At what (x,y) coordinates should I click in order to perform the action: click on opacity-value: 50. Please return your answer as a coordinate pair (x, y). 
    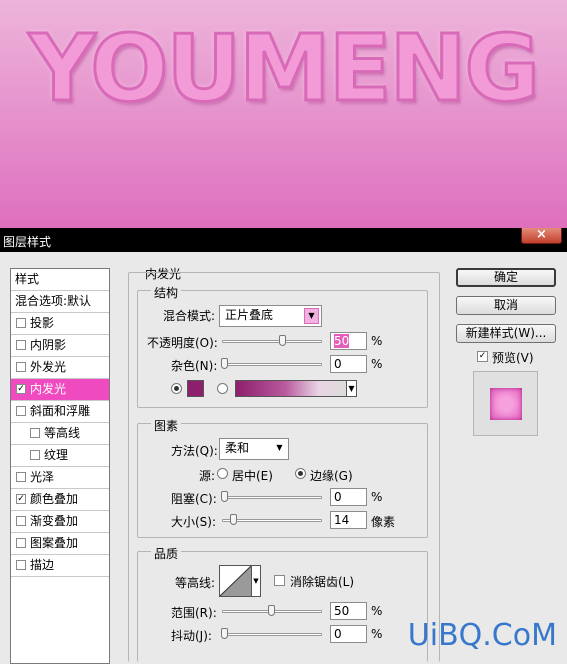
    Looking at the image, I should click on (342, 341).